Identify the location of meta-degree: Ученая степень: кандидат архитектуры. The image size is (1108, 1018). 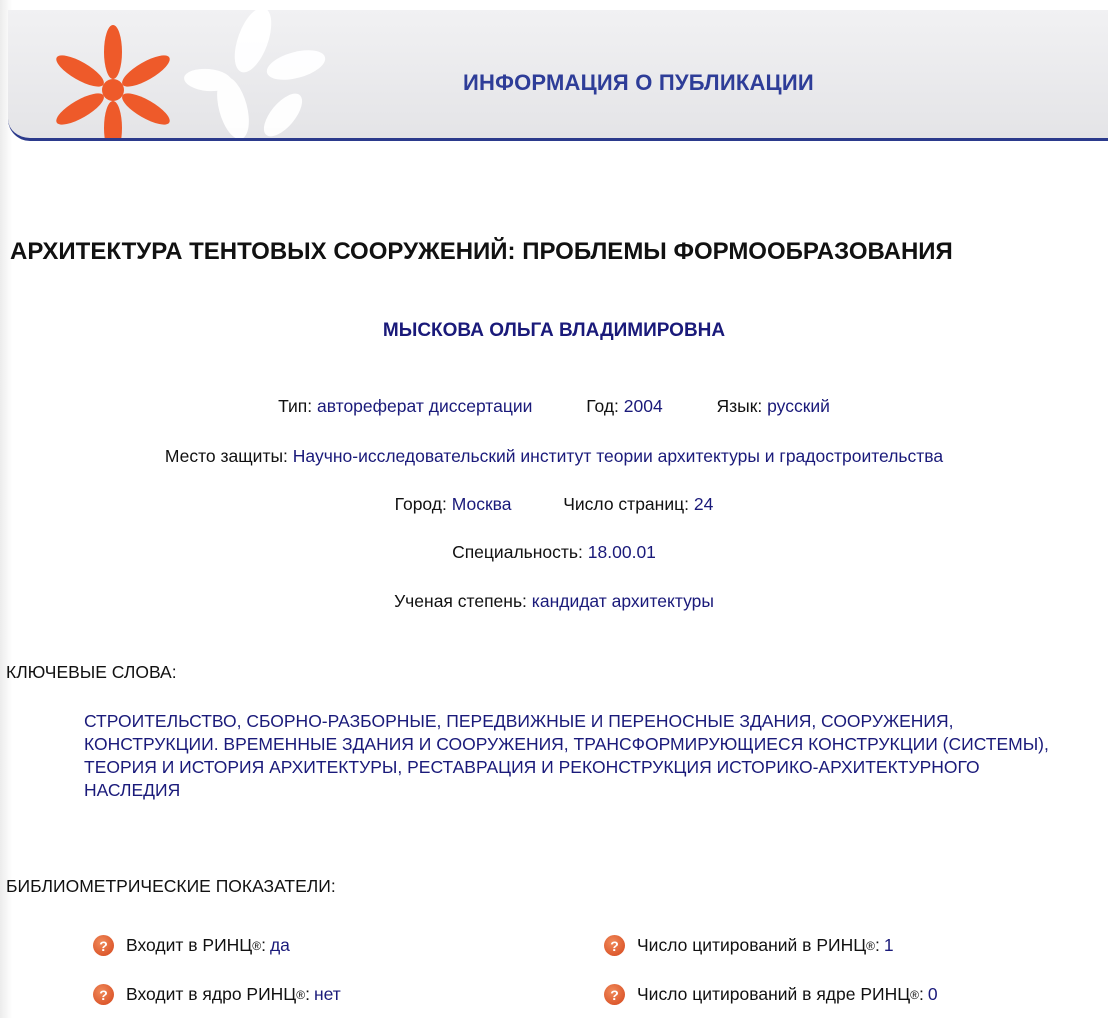
(554, 601).